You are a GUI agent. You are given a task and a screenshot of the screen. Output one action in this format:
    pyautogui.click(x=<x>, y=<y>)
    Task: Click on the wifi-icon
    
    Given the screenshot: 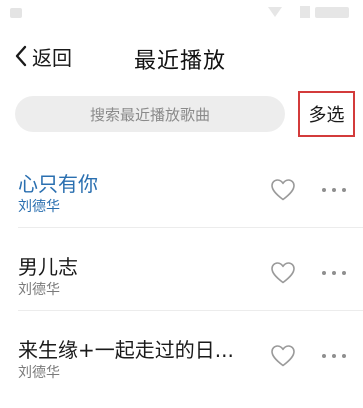 What is the action you would take?
    pyautogui.click(x=275, y=12)
    